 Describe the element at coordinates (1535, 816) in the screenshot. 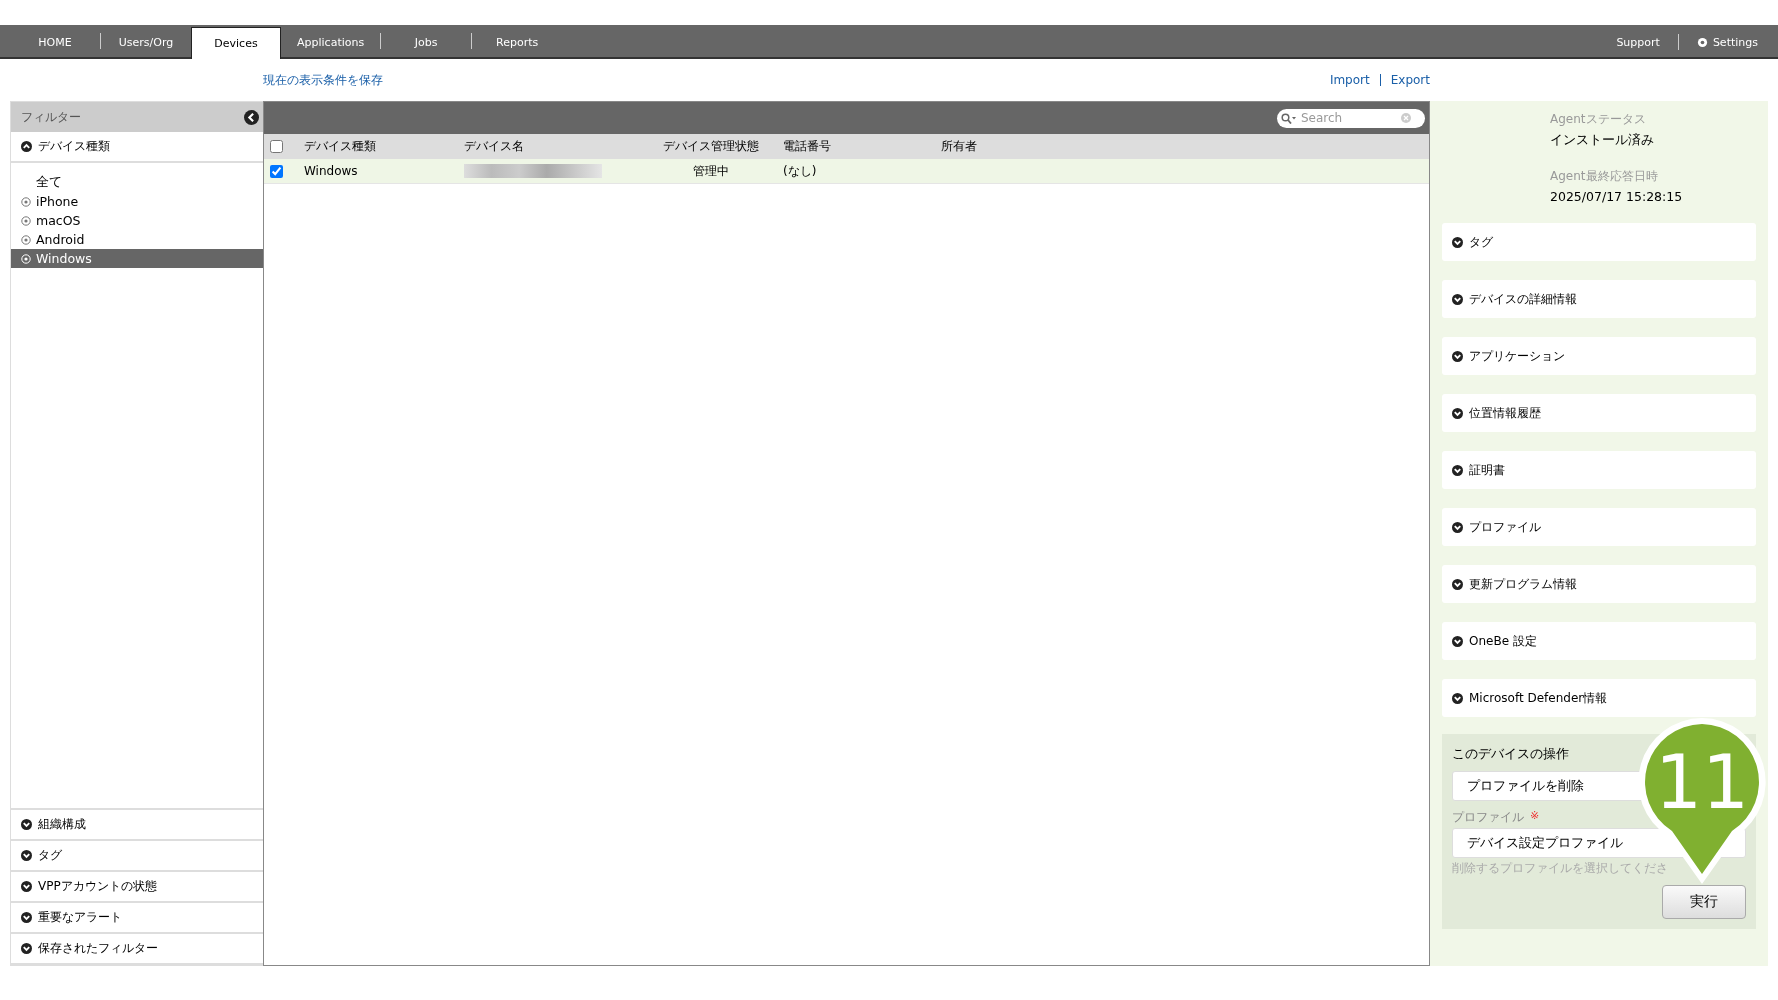

I see `required-mark: ※` at that location.